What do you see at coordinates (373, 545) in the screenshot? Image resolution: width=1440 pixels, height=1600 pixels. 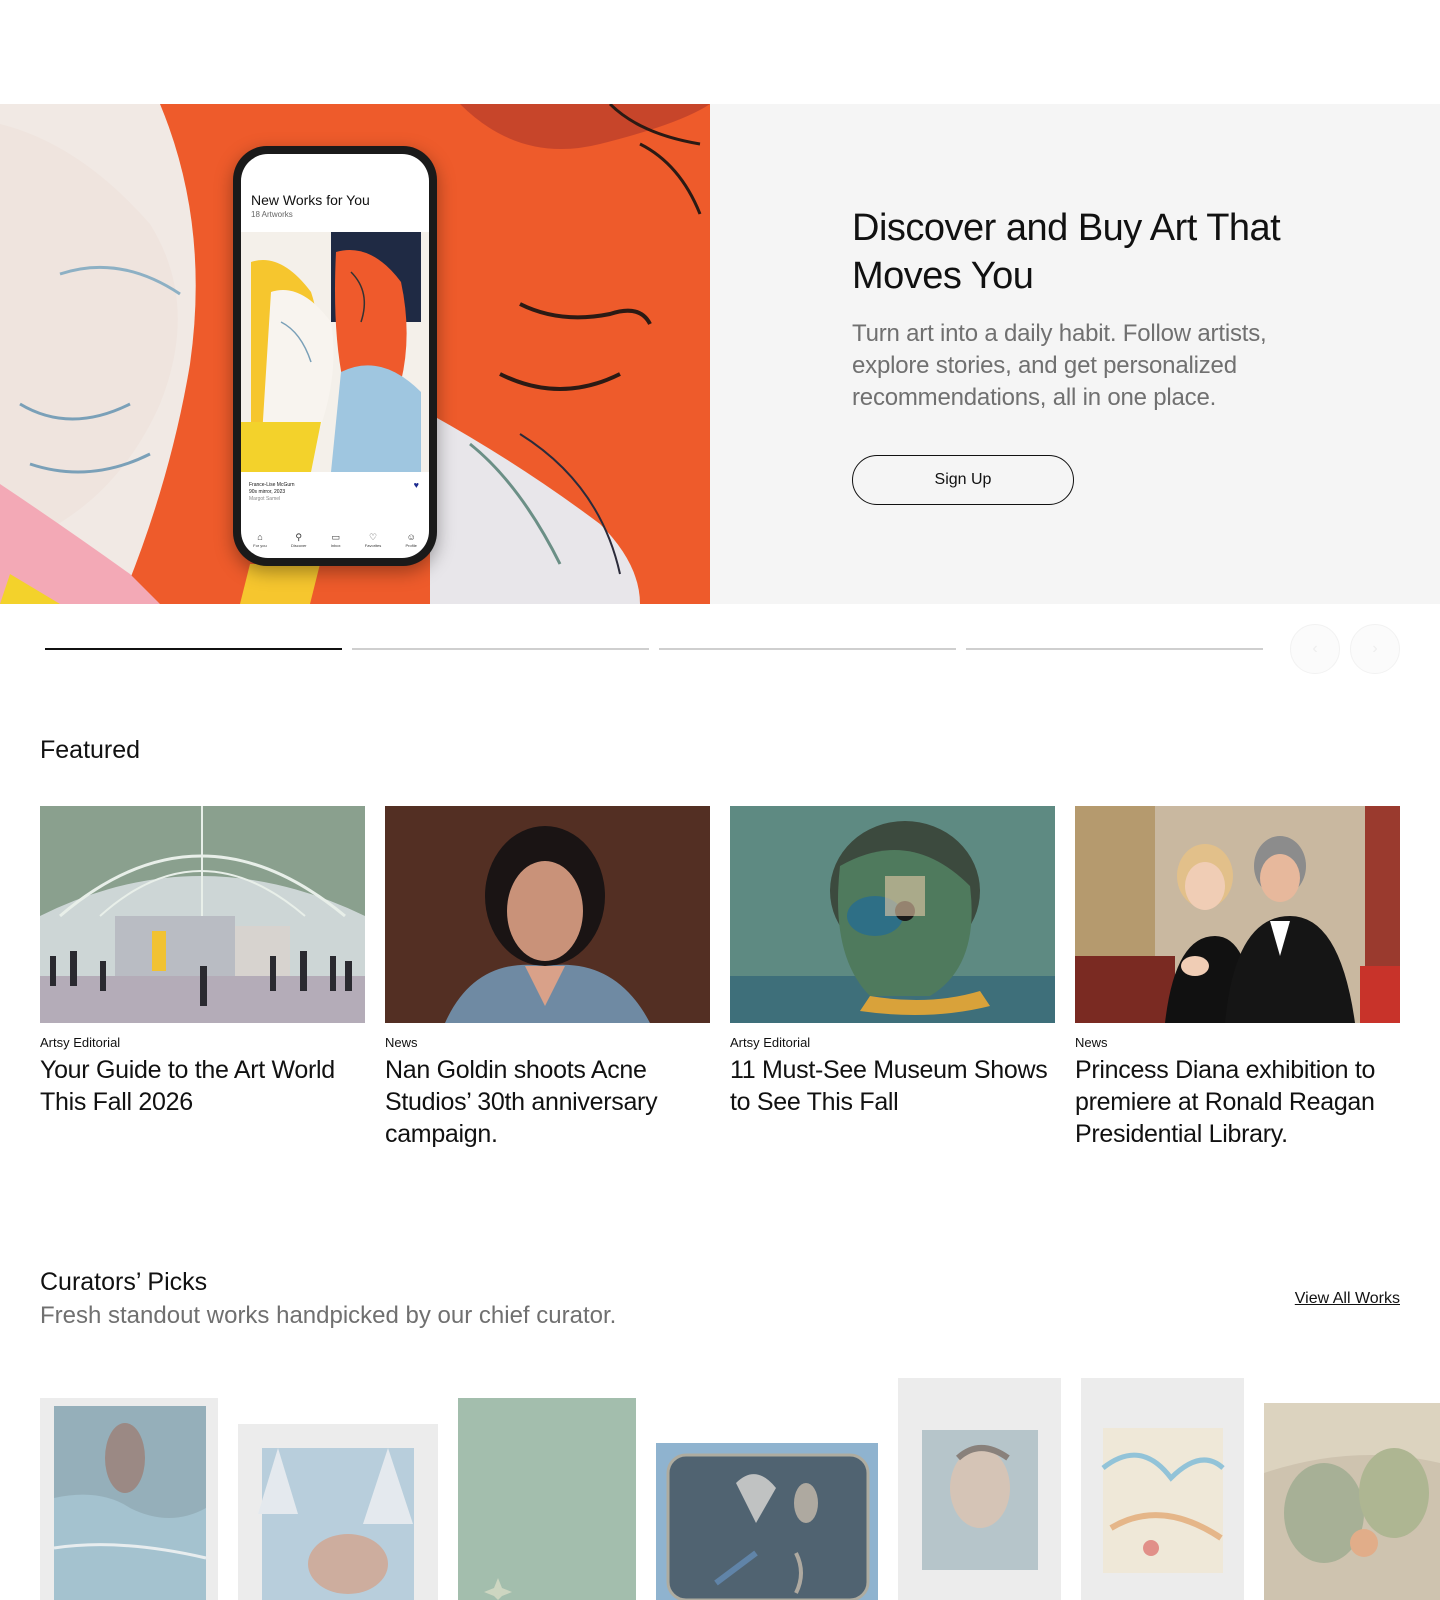 I see `phone-tab-label: Favorites` at bounding box center [373, 545].